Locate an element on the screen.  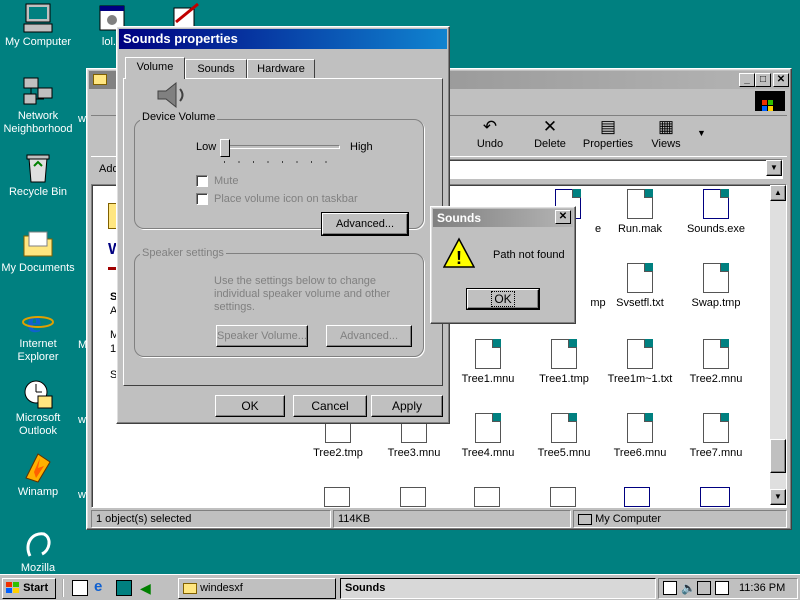
file-item: Swap.tmp is located at coordinates (716, 286).